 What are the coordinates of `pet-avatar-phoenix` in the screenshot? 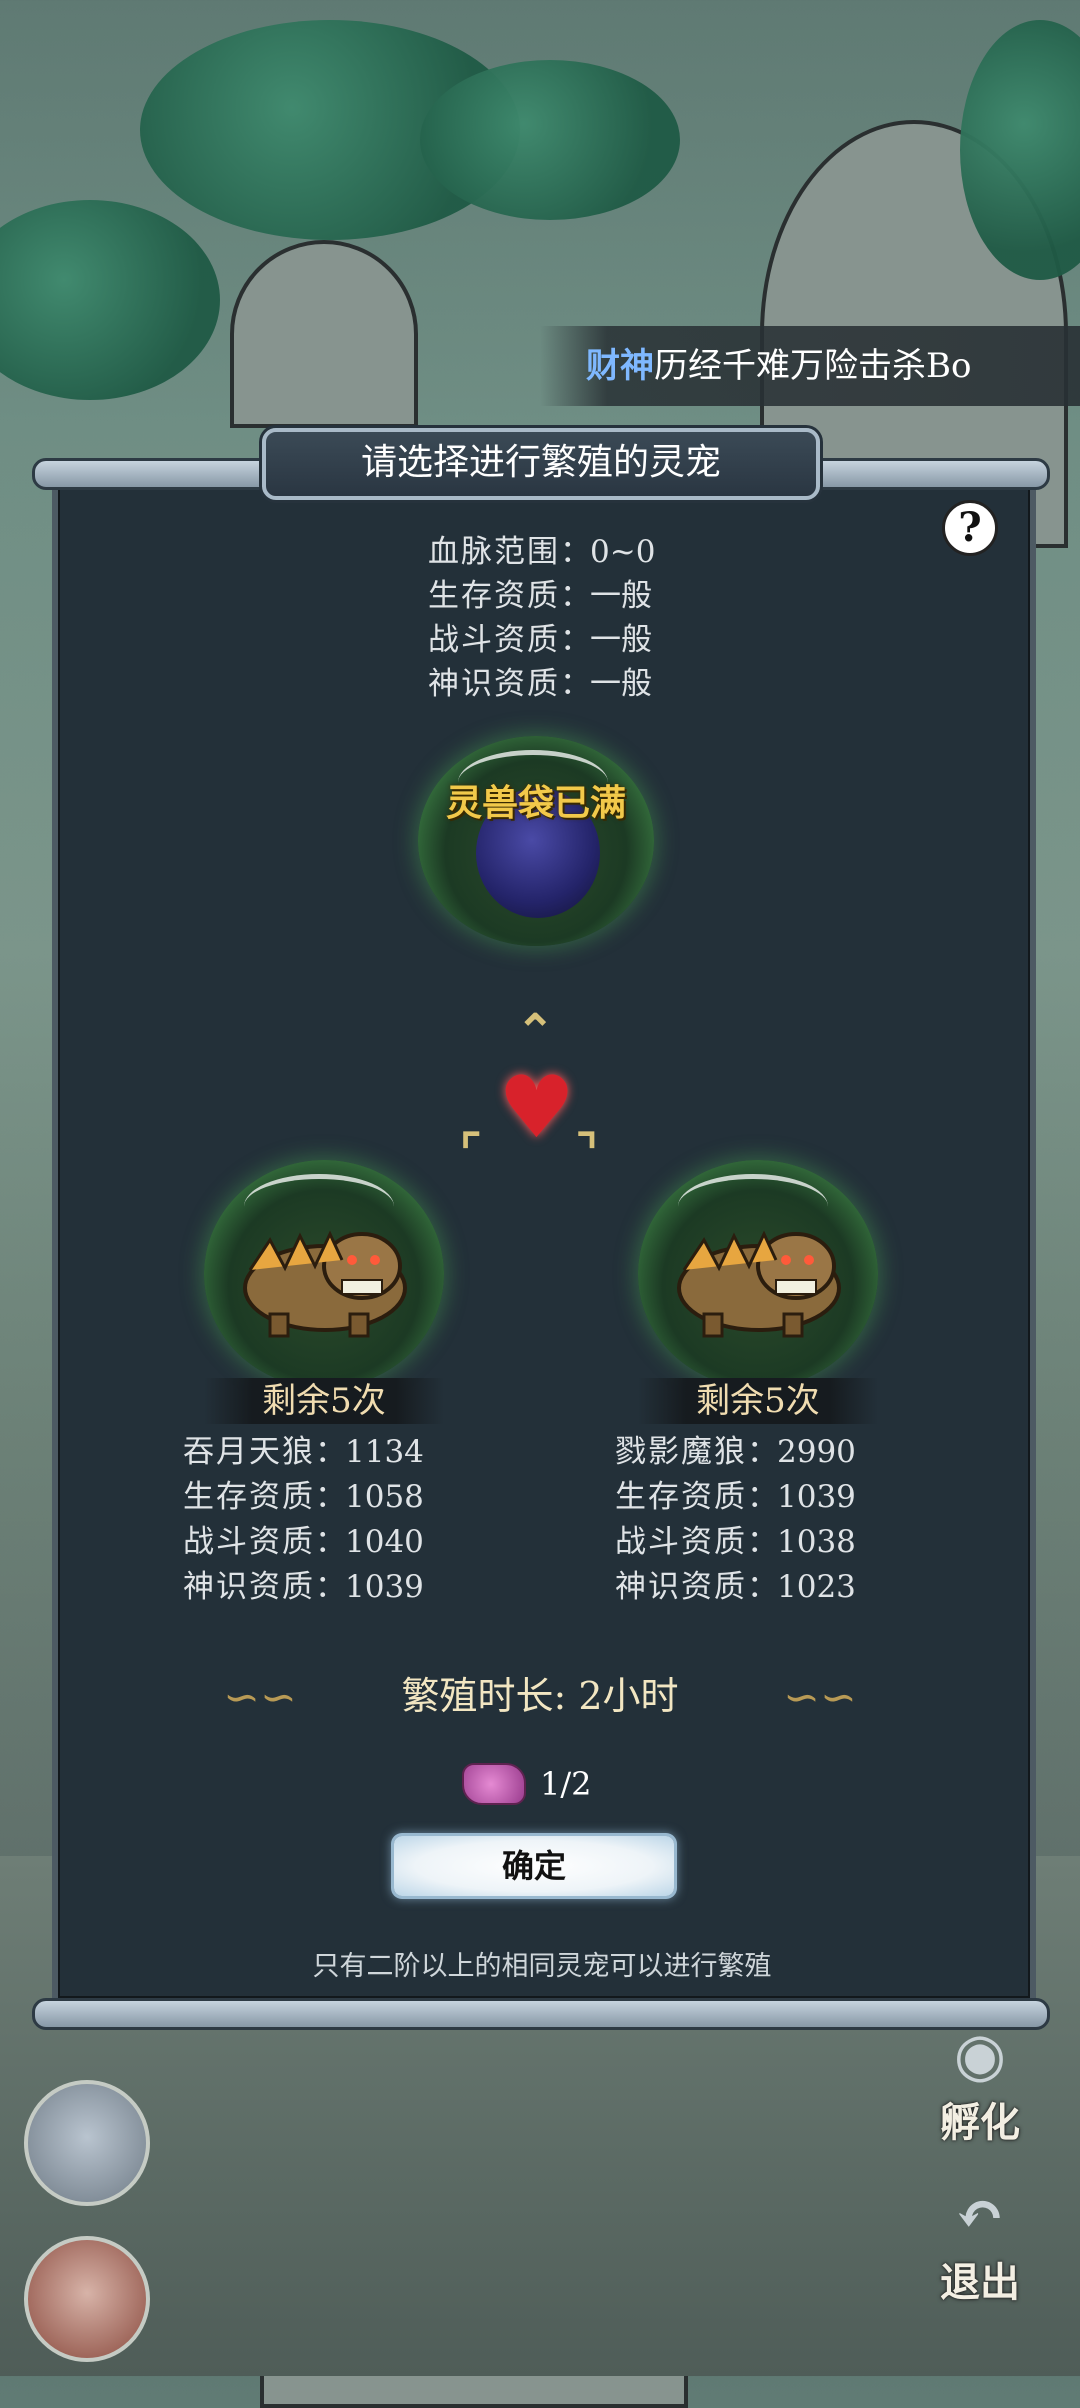 It's located at (87, 2299).